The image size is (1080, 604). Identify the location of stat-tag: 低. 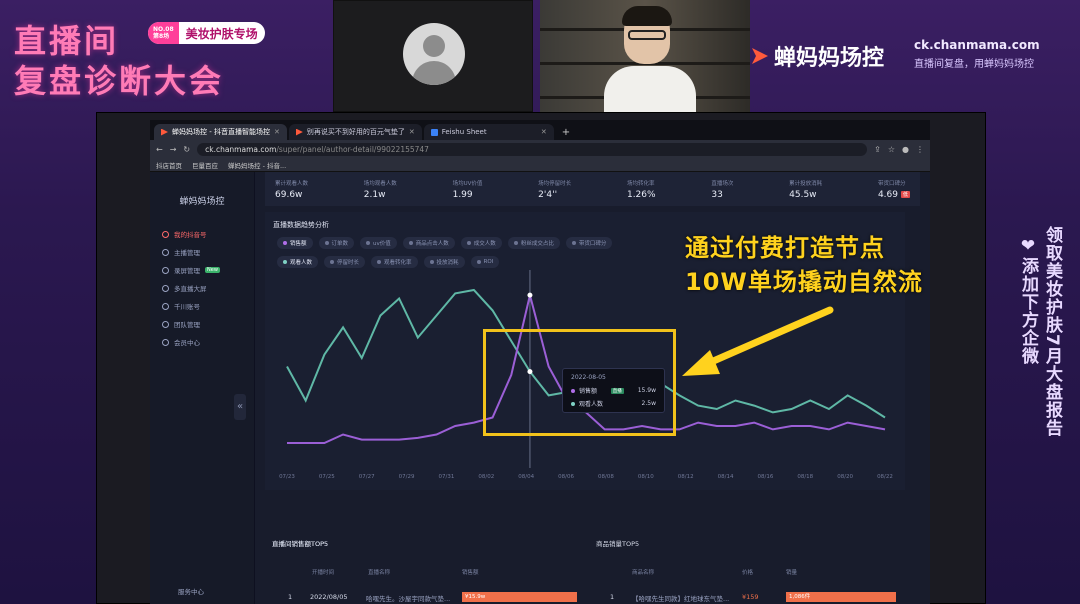
(905, 194).